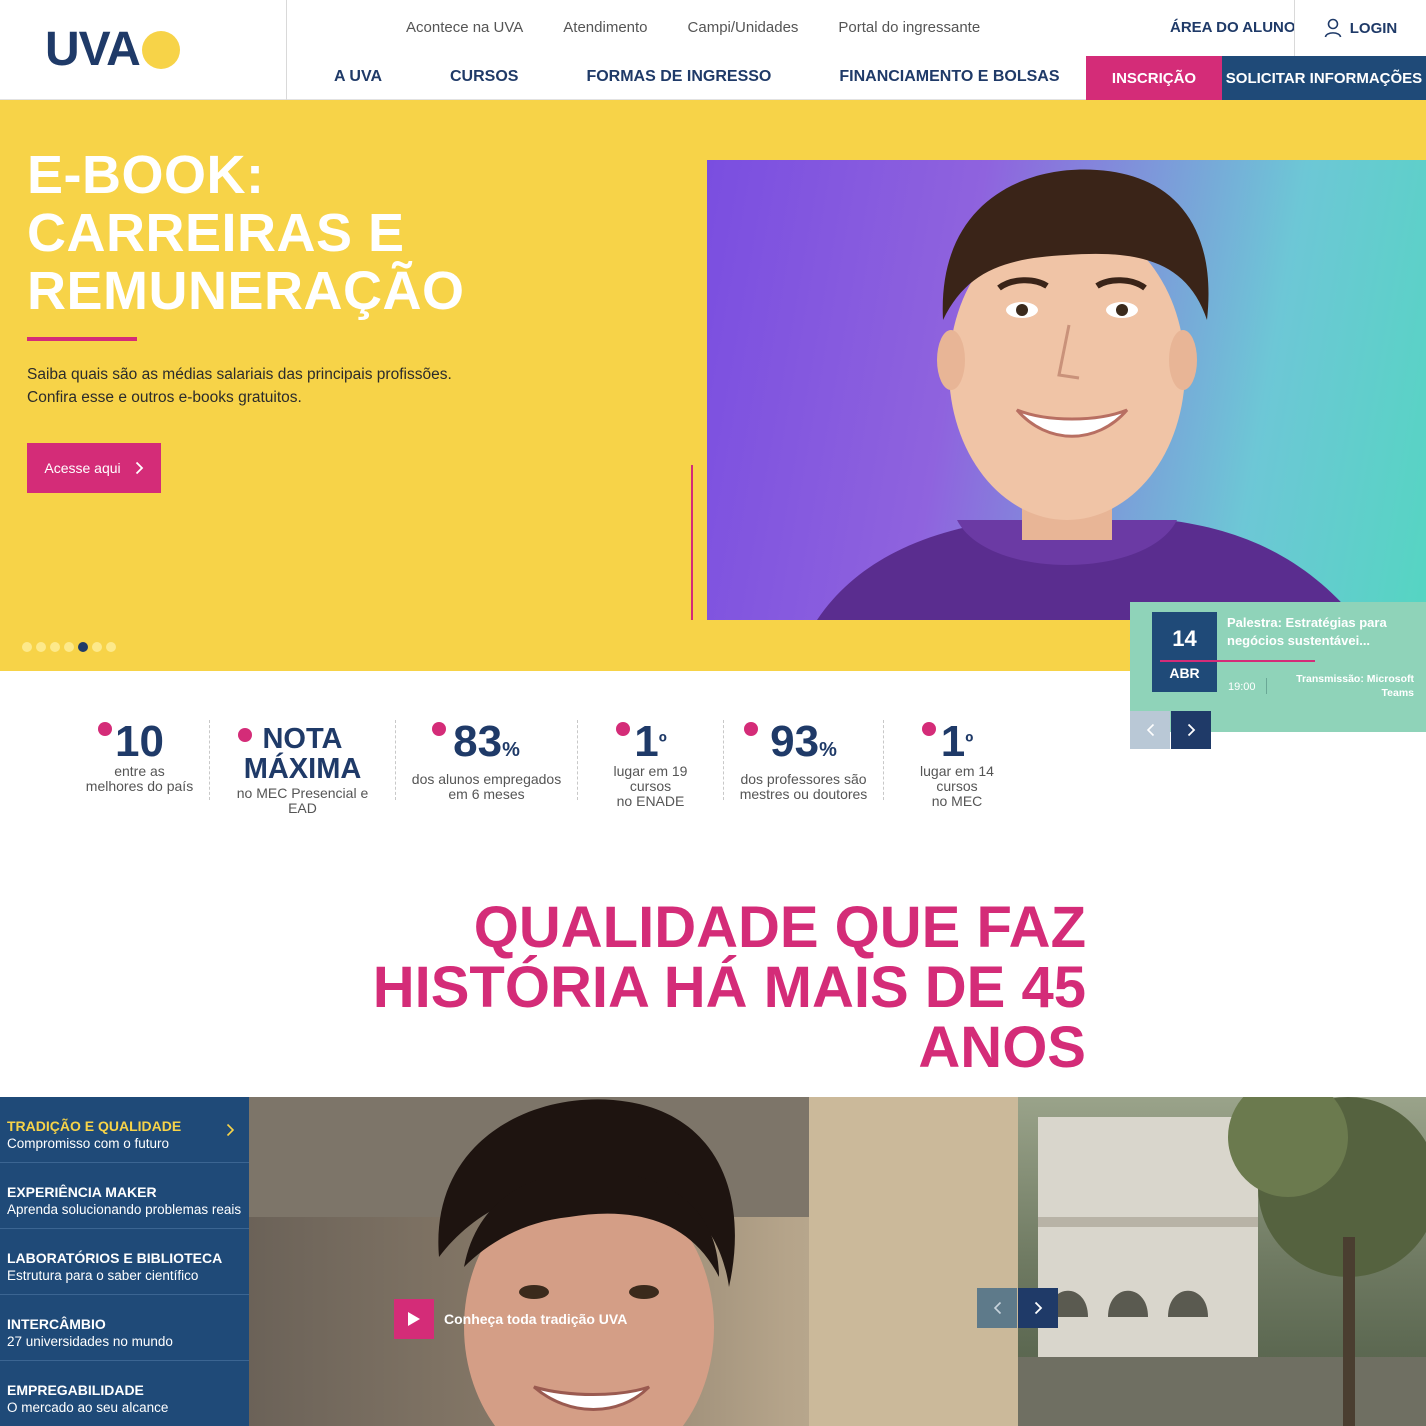  I want to click on solicitar-informacoes-button: SOLICITAR INFORMAÇÕES, so click(1324, 78).